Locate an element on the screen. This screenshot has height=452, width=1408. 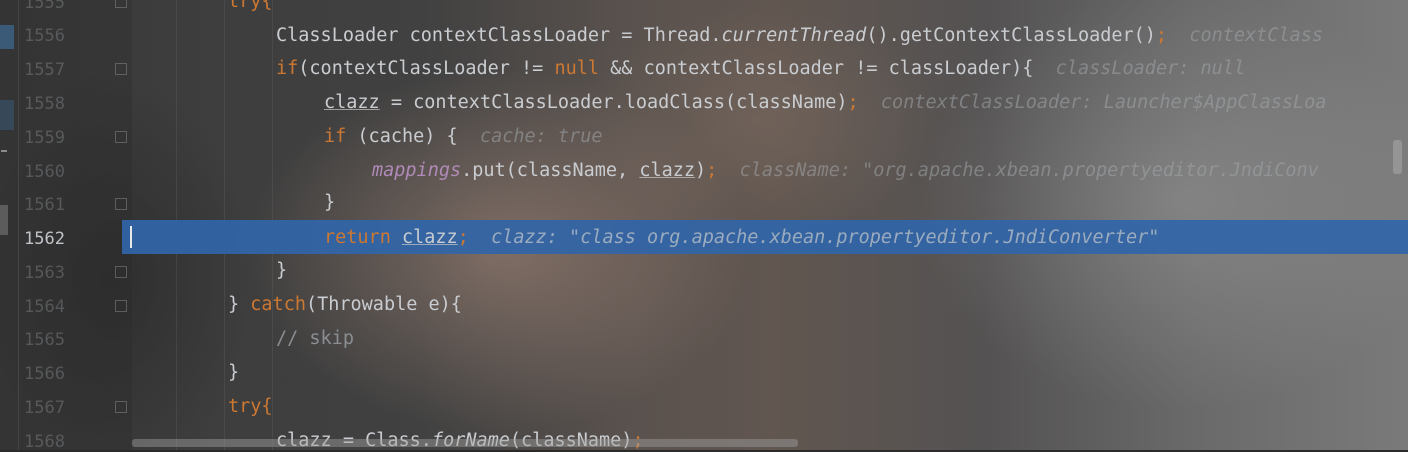
comment-token: // skip is located at coordinates (315, 338).